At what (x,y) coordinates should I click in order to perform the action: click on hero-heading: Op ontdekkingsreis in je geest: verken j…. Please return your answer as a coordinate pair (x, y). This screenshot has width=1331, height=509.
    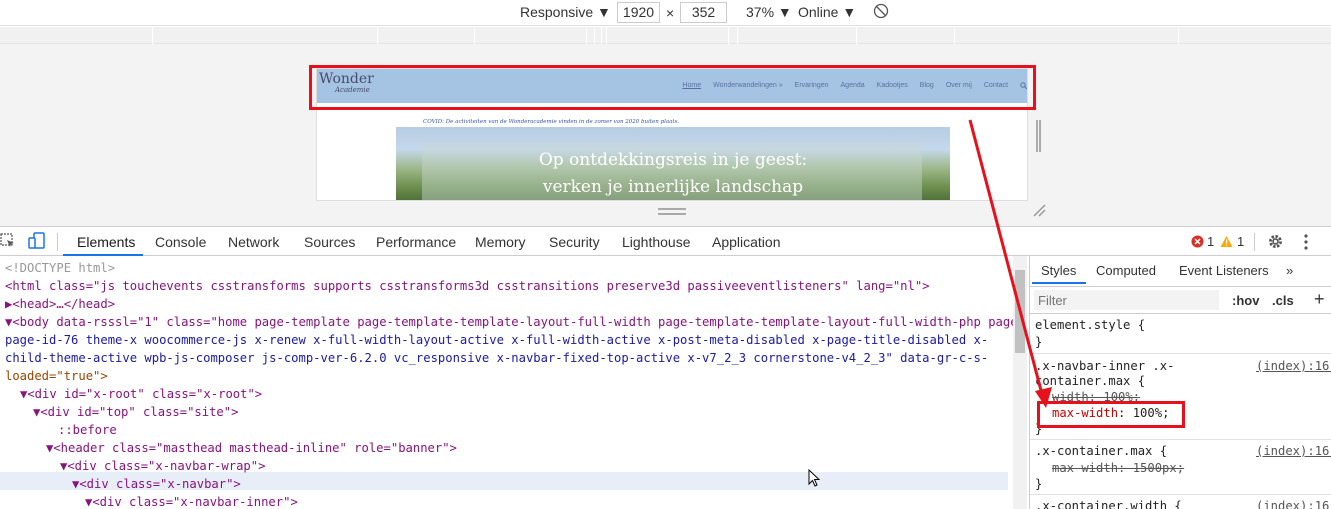
    Looking at the image, I should click on (673, 173).